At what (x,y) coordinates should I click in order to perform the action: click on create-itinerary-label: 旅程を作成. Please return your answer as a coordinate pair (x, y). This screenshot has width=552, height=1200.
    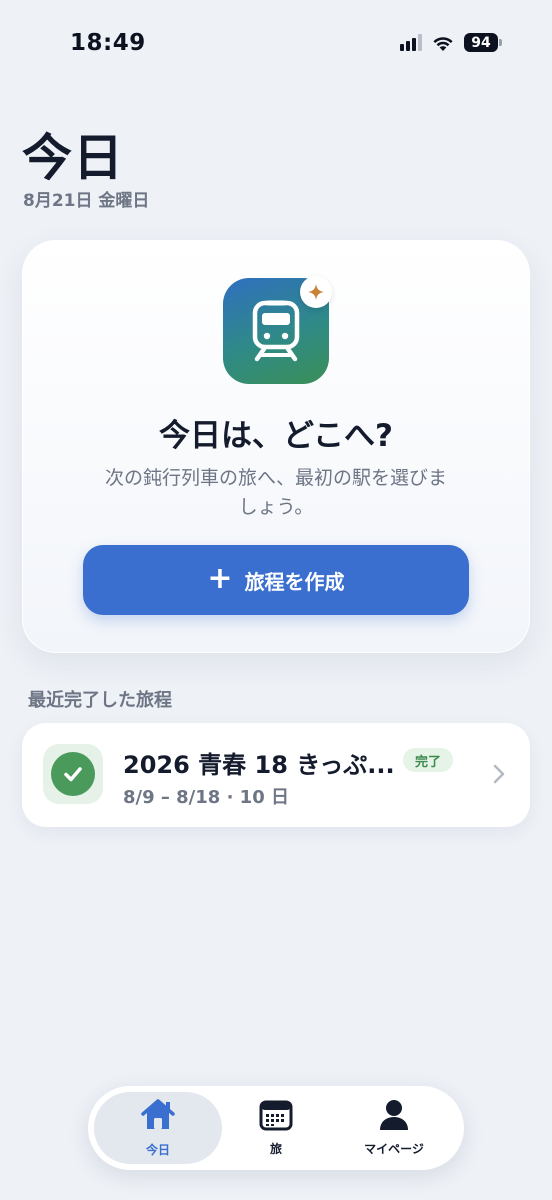
    Looking at the image, I should click on (294, 581).